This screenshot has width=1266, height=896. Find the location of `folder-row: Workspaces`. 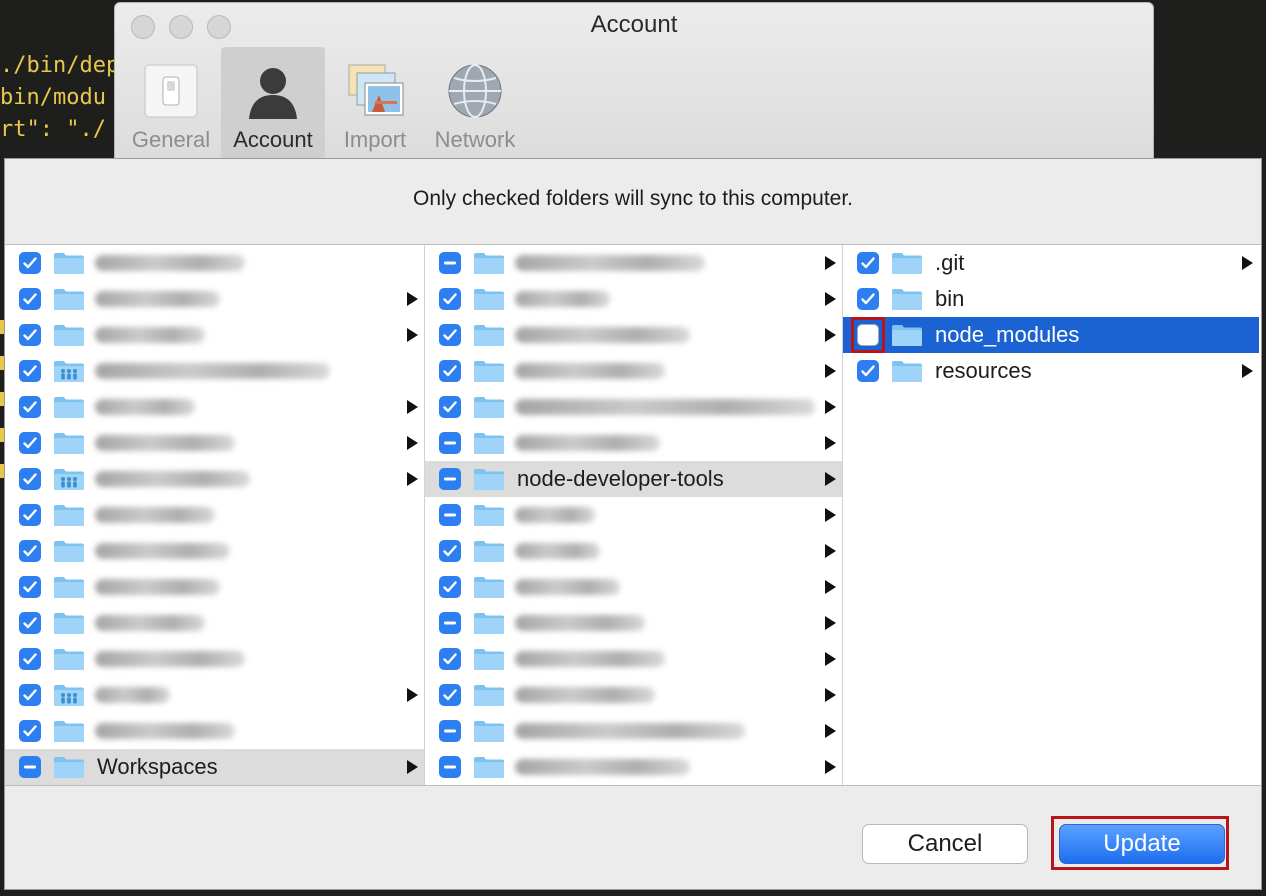

folder-row: Workspaces is located at coordinates (214, 767).